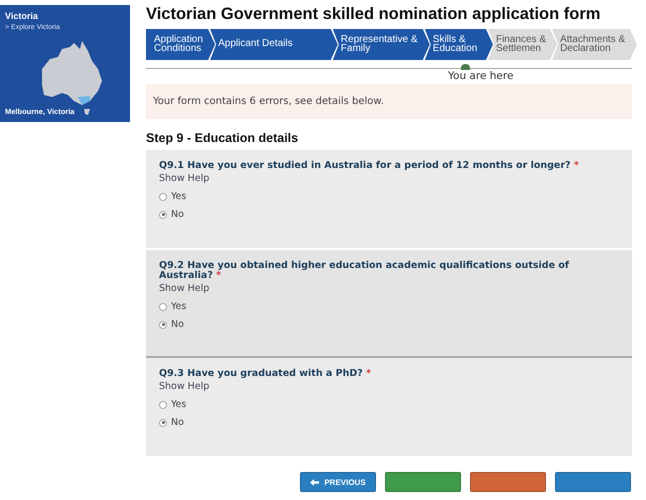  I want to click on progress-step: Skills & Education, so click(458, 44).